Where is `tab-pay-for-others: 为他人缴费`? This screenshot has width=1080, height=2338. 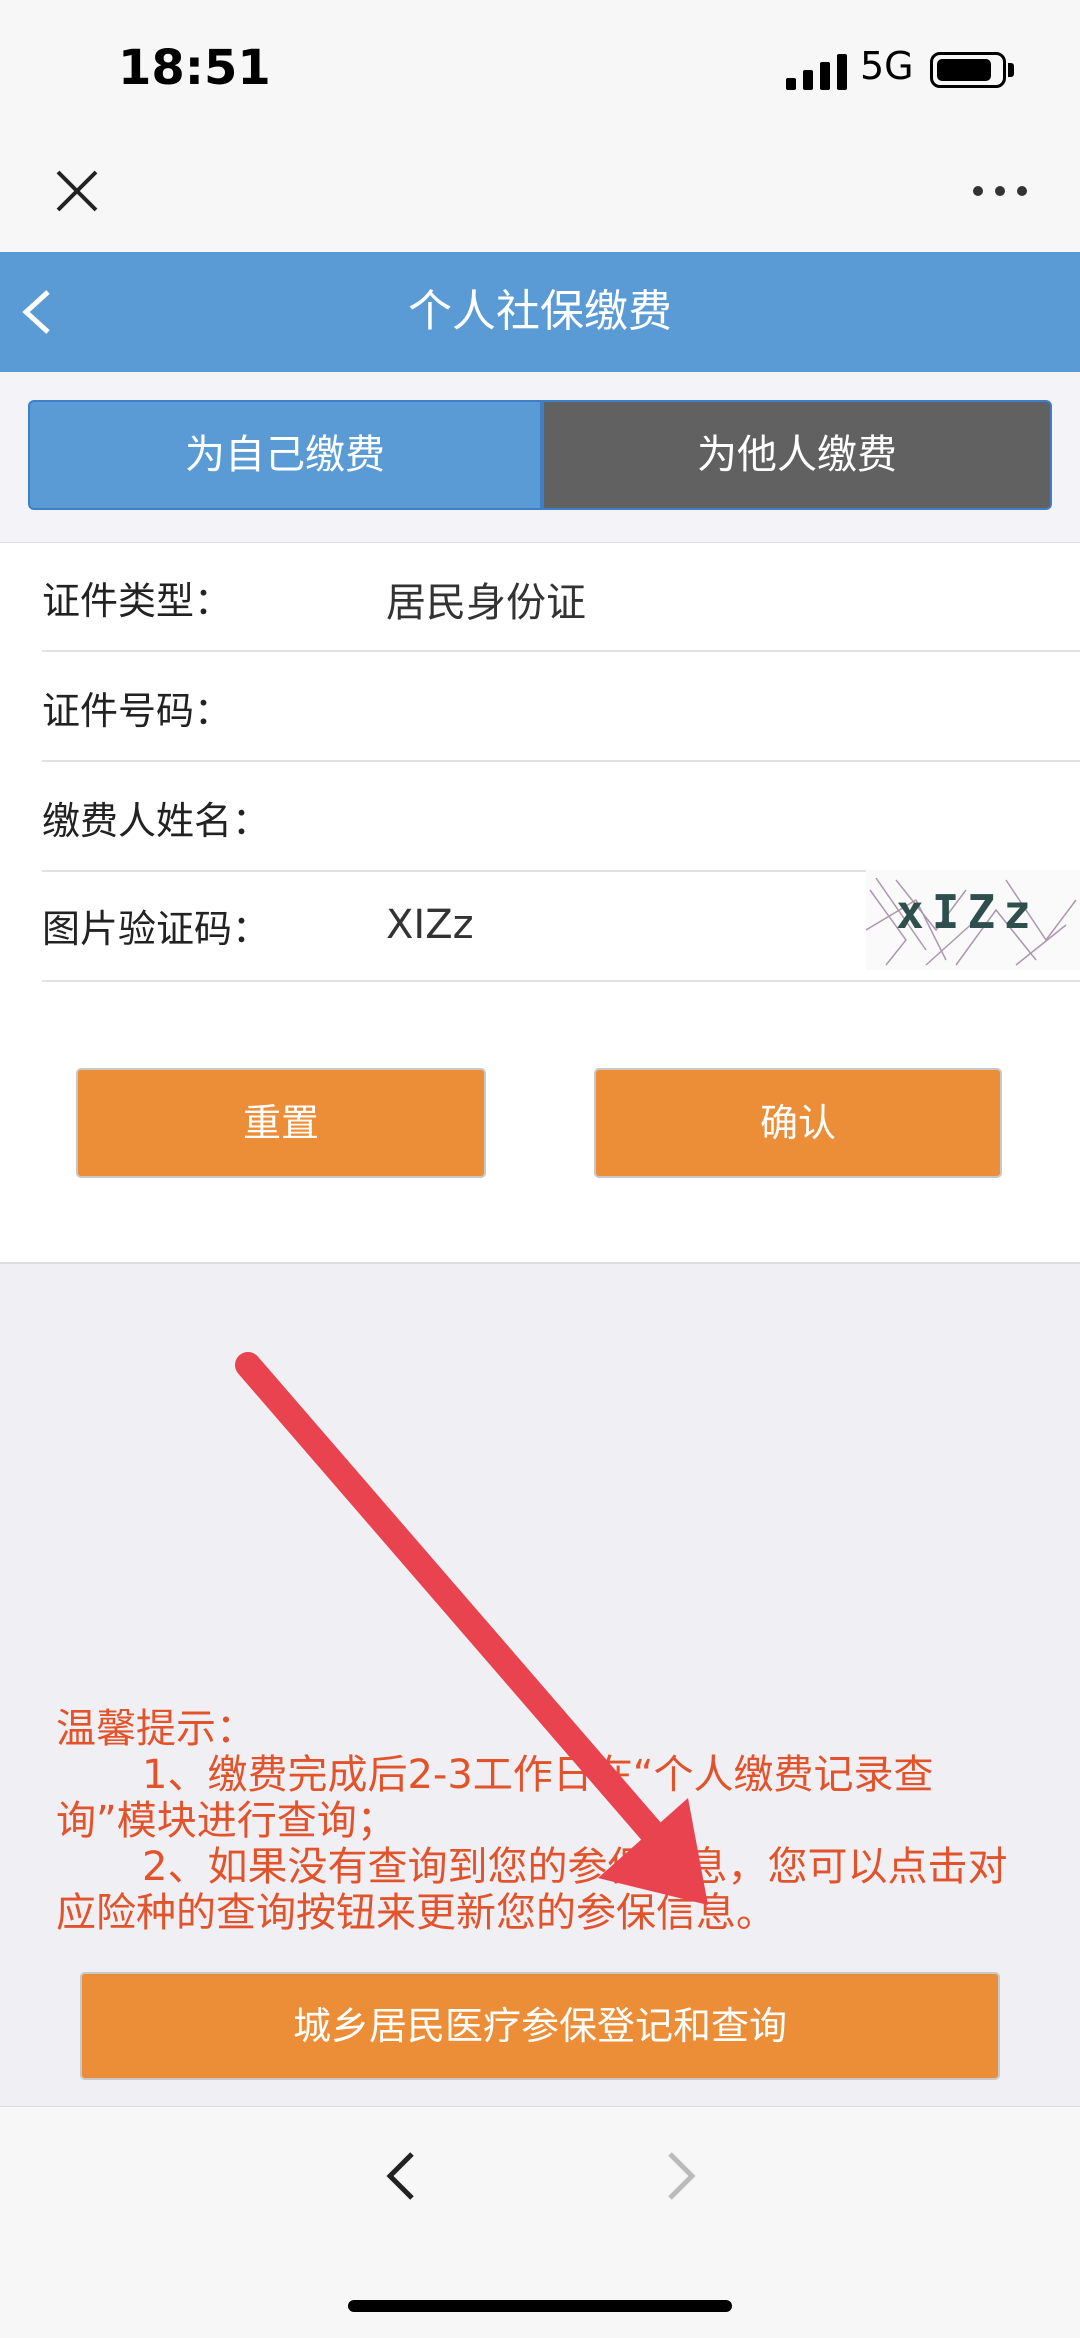 tab-pay-for-others: 为他人缴费 is located at coordinates (797, 455).